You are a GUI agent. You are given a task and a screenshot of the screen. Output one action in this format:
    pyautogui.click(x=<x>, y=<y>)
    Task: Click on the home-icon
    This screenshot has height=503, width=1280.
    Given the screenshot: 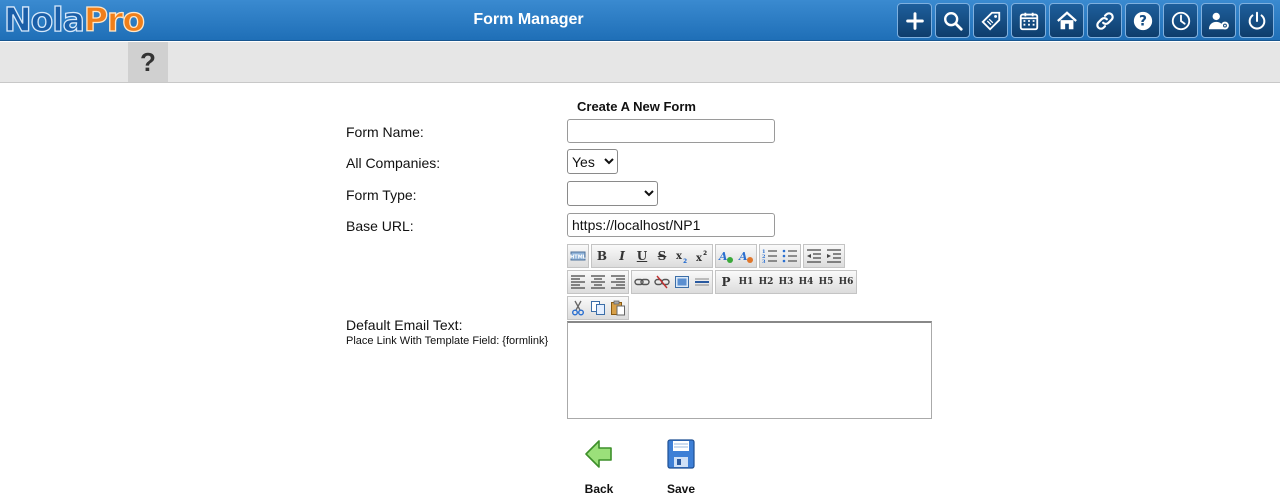 What is the action you would take?
    pyautogui.click(x=1066, y=19)
    